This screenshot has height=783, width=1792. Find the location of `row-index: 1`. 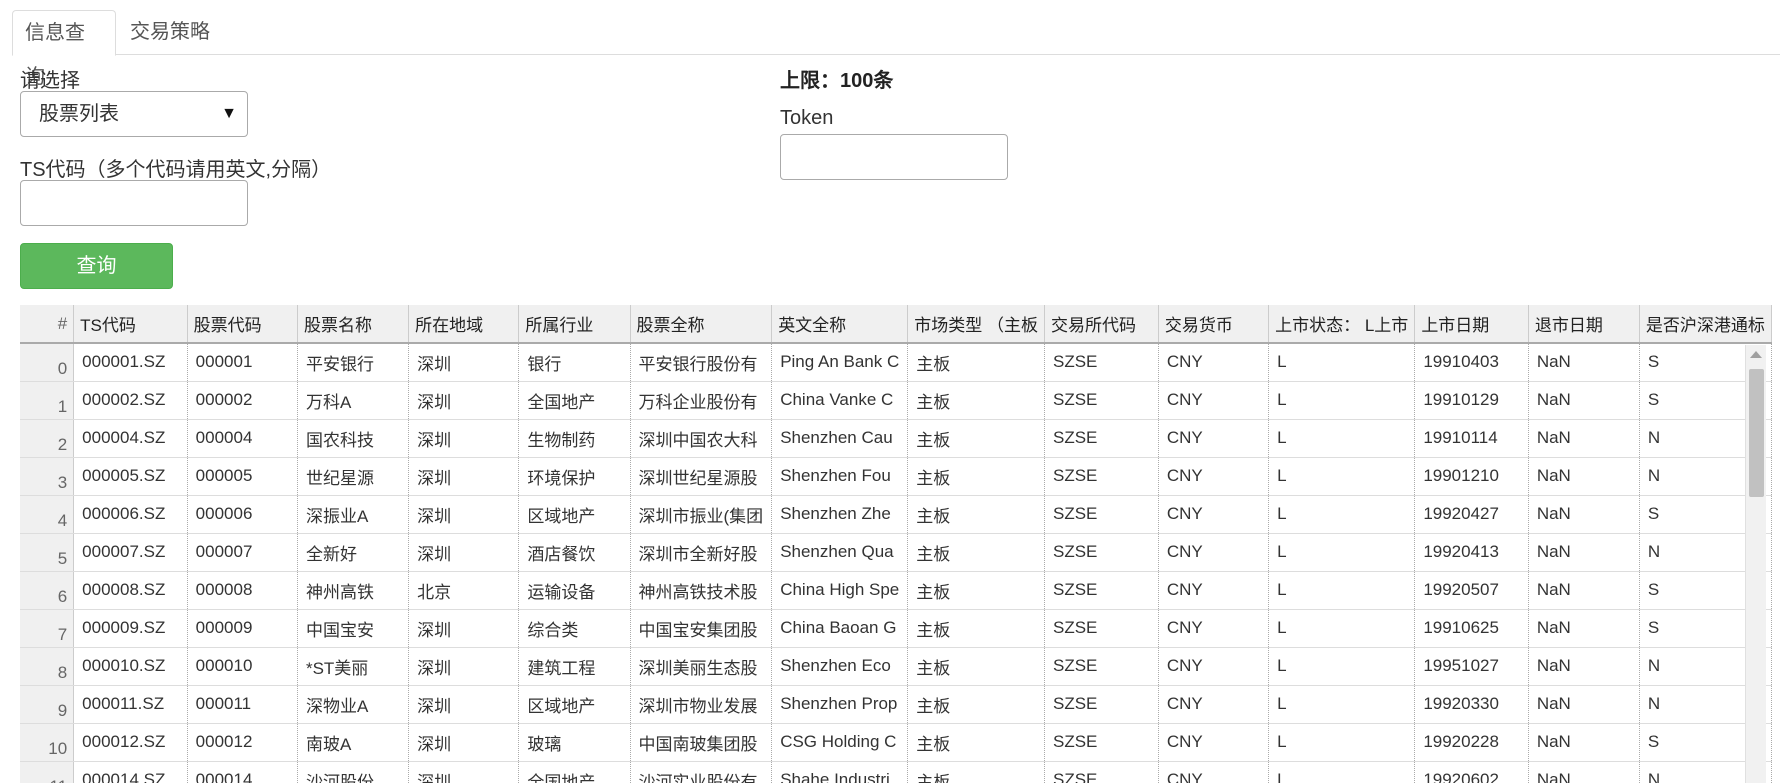

row-index: 1 is located at coordinates (47, 400).